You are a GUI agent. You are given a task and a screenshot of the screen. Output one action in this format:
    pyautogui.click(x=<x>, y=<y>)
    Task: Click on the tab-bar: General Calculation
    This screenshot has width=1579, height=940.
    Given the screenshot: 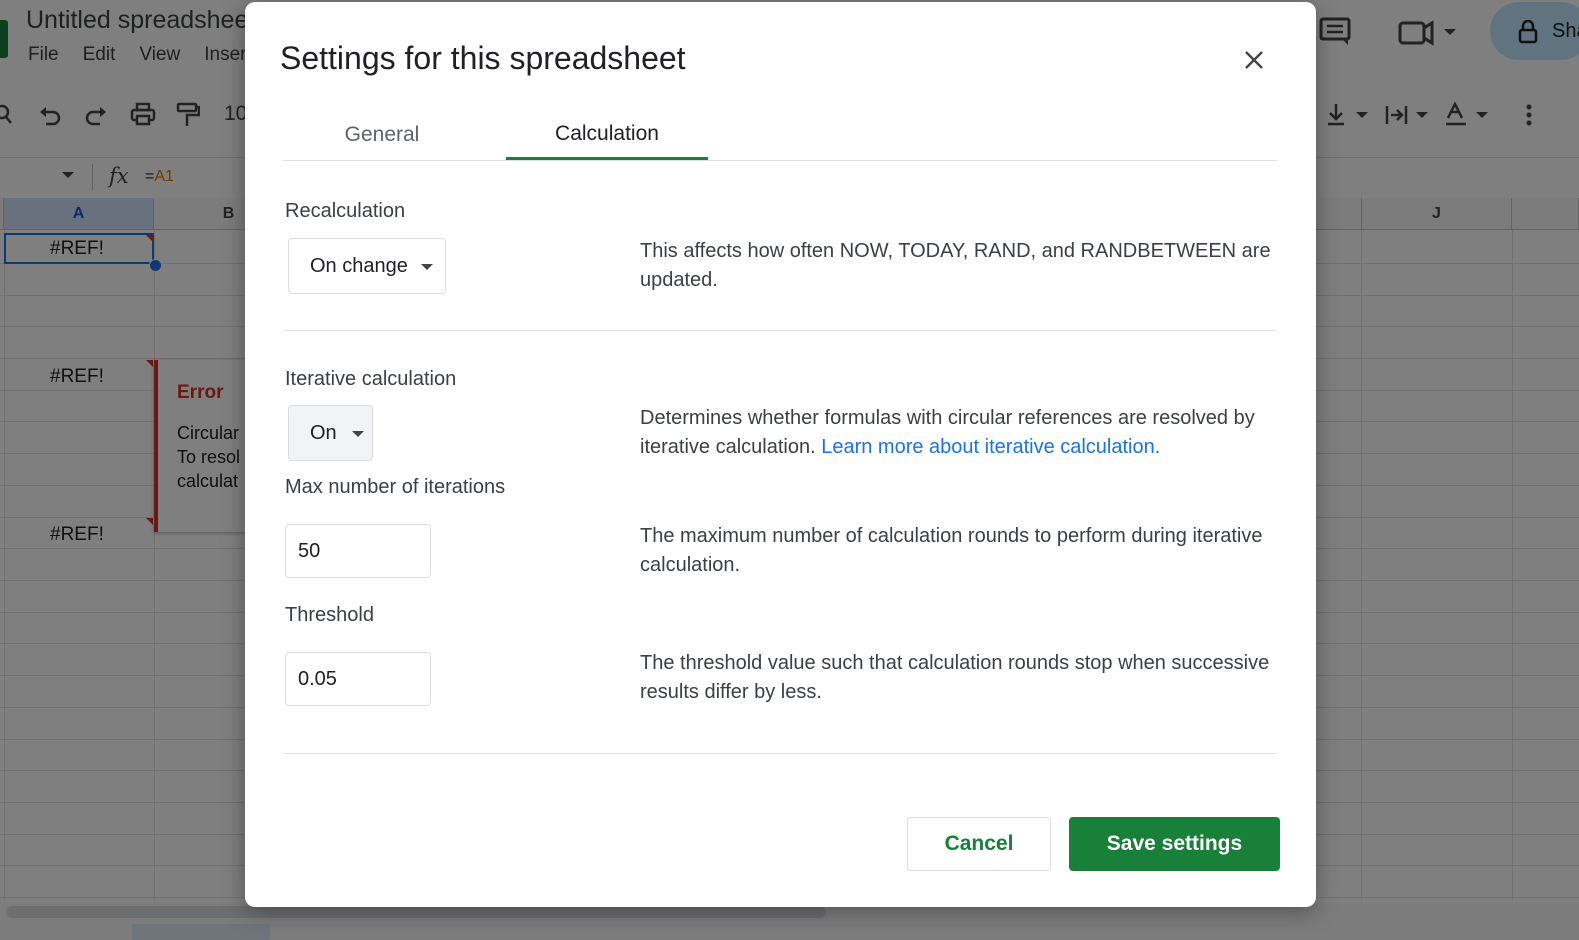 What is the action you would take?
    pyautogui.click(x=779, y=135)
    